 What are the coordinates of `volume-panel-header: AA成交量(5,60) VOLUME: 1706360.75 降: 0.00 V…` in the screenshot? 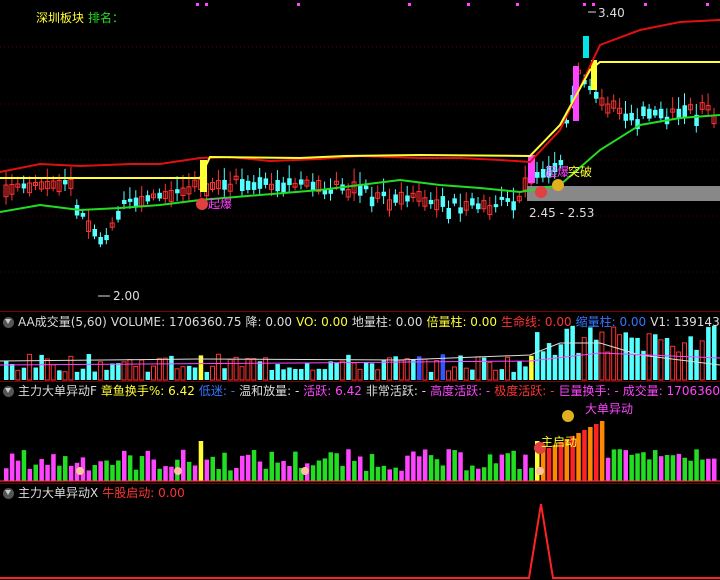 It's located at (360, 322).